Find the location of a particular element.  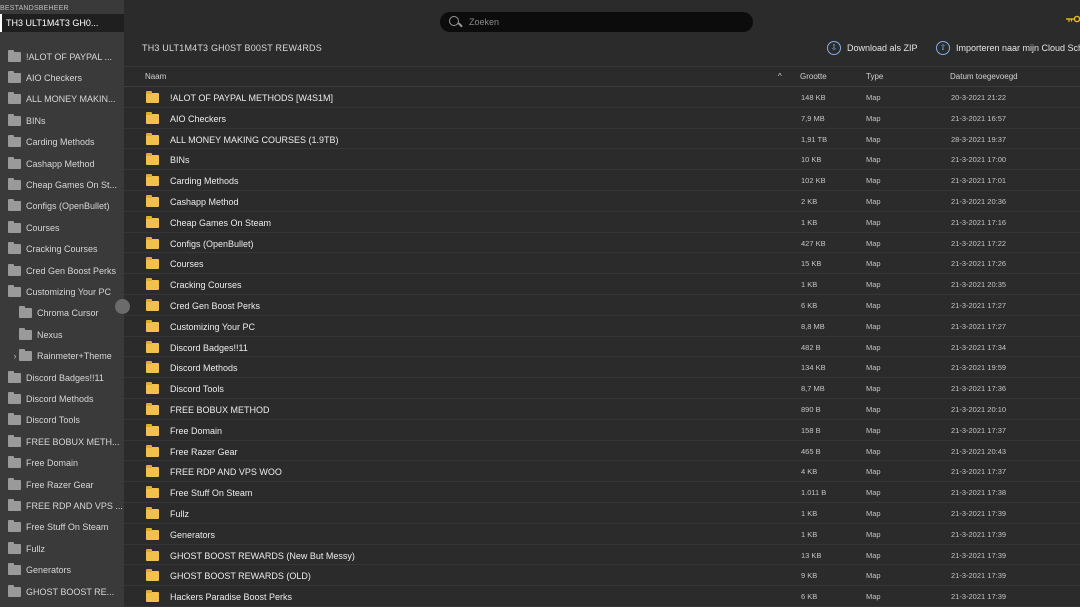

sidebar-item-label: Free Domain is located at coordinates (52, 463).